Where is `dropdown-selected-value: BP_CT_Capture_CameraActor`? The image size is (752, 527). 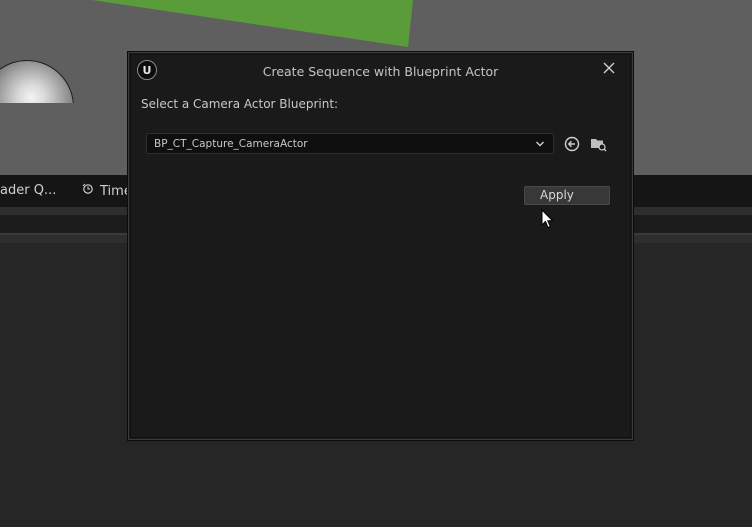 dropdown-selected-value: BP_CT_Capture_CameraActor is located at coordinates (231, 144).